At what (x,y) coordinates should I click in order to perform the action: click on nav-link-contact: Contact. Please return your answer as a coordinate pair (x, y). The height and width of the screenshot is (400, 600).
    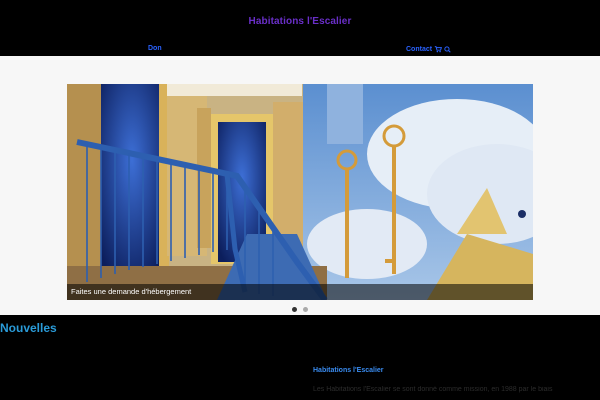
    Looking at the image, I should click on (428, 49).